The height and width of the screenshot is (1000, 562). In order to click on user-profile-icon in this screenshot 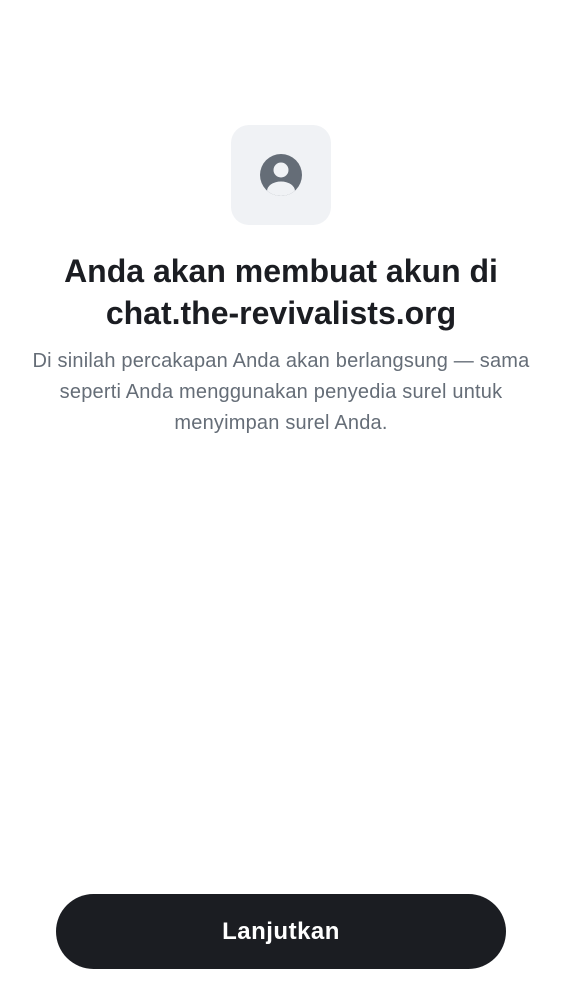, I will do `click(281, 175)`.